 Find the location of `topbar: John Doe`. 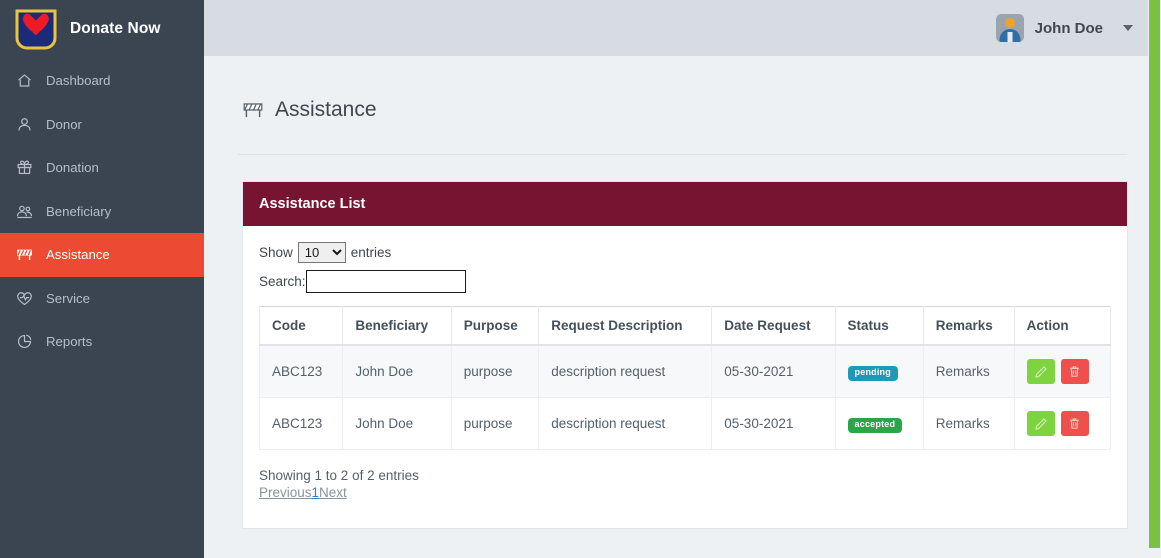

topbar: John Doe is located at coordinates (682, 28).